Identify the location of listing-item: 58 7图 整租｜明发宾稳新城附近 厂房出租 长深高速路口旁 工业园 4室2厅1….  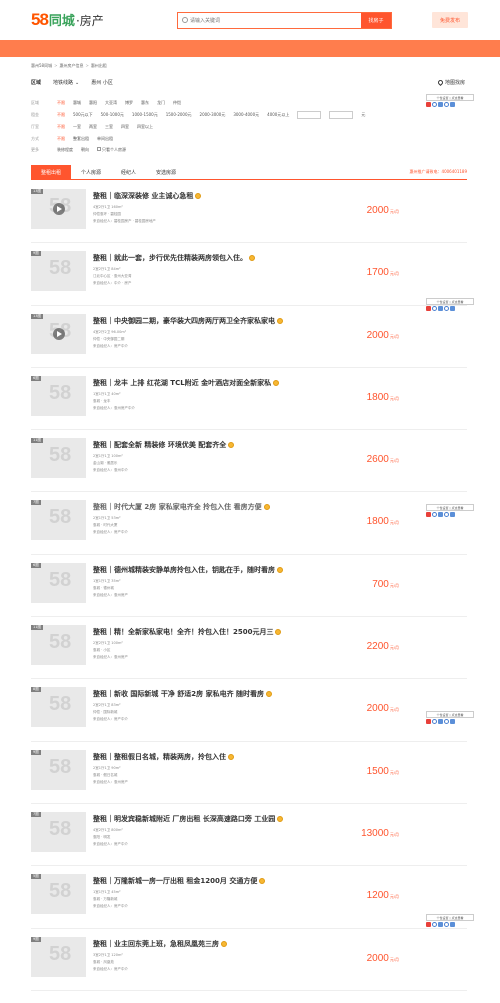
(249, 835).